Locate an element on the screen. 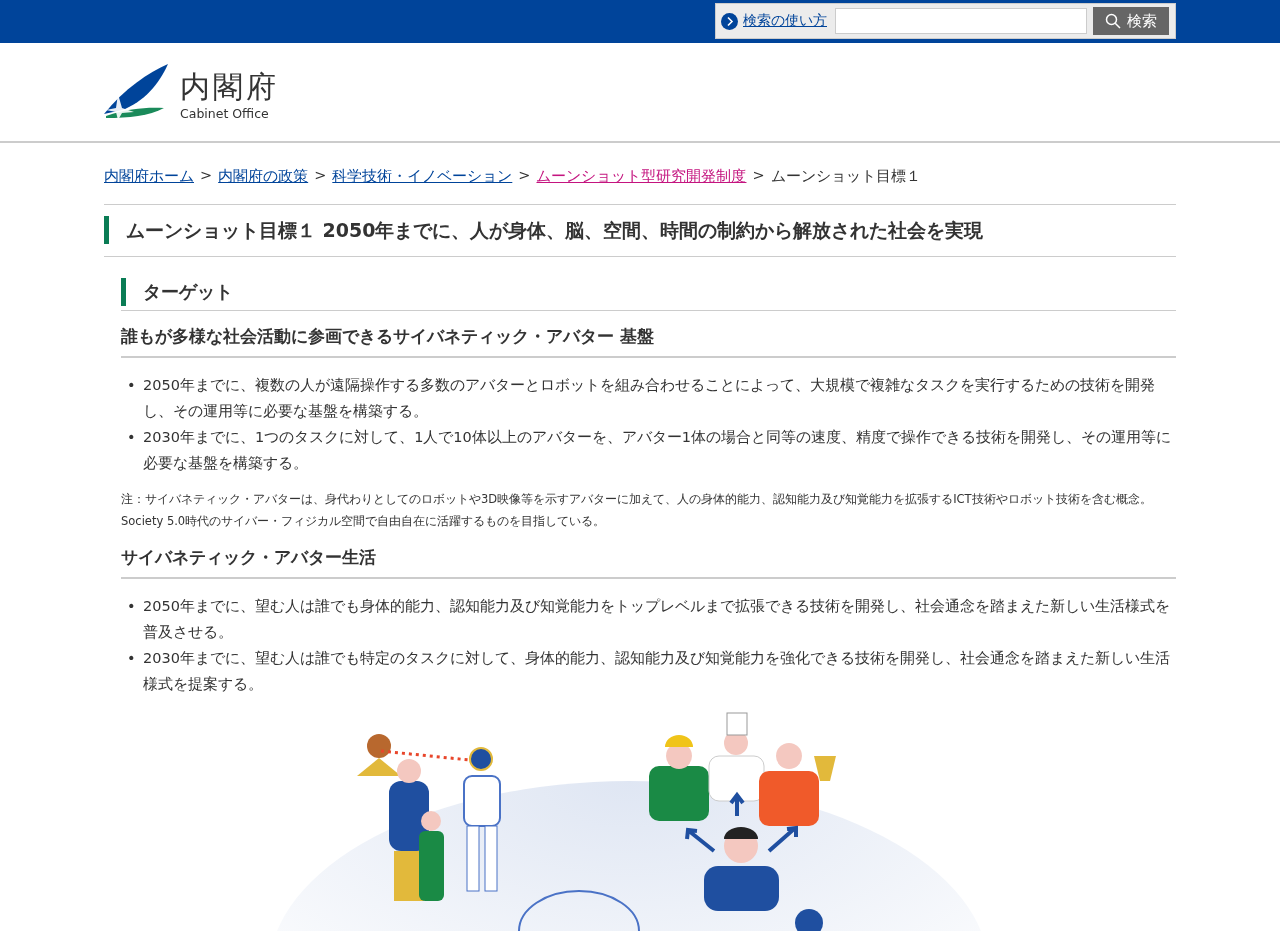 The height and width of the screenshot is (939, 1280). note-text: 注：サイバネティック・アバターは、身代わりとしてのロボットや3D映像等を示すアバターに加えて、人の身体的能力、認知能力及び知覚能力を拡張するICT技術やロボット技術を含む概念。 is located at coordinates (637, 499).